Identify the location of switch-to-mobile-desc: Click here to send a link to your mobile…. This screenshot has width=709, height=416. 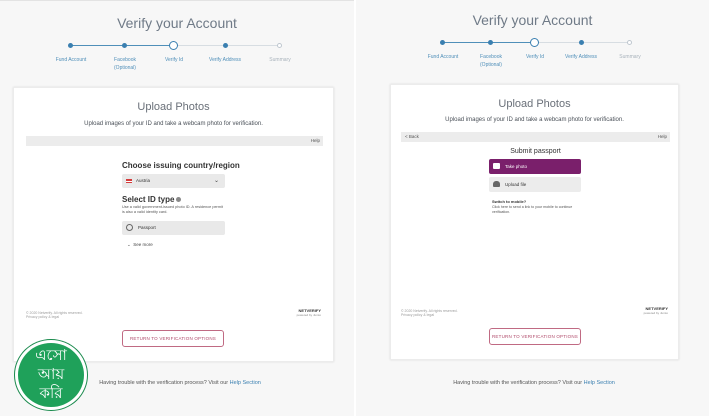
(532, 209).